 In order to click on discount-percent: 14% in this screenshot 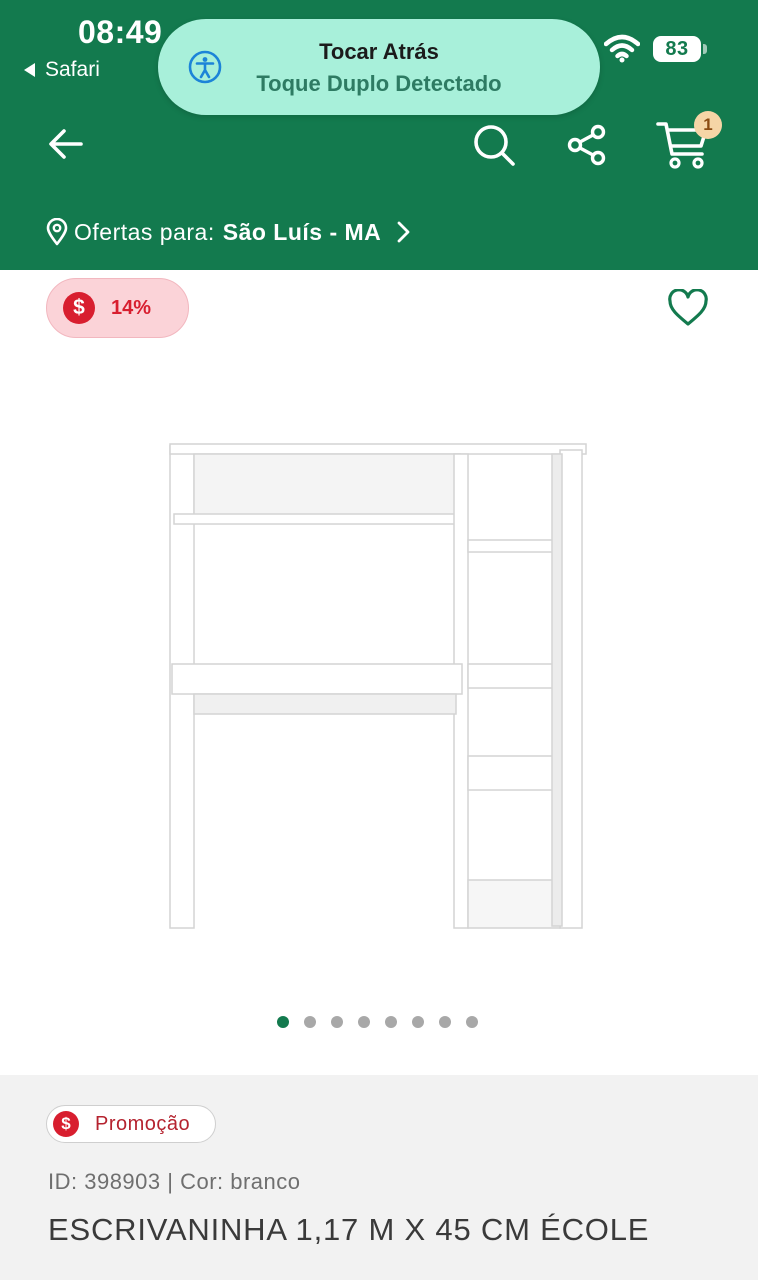, I will do `click(131, 307)`.